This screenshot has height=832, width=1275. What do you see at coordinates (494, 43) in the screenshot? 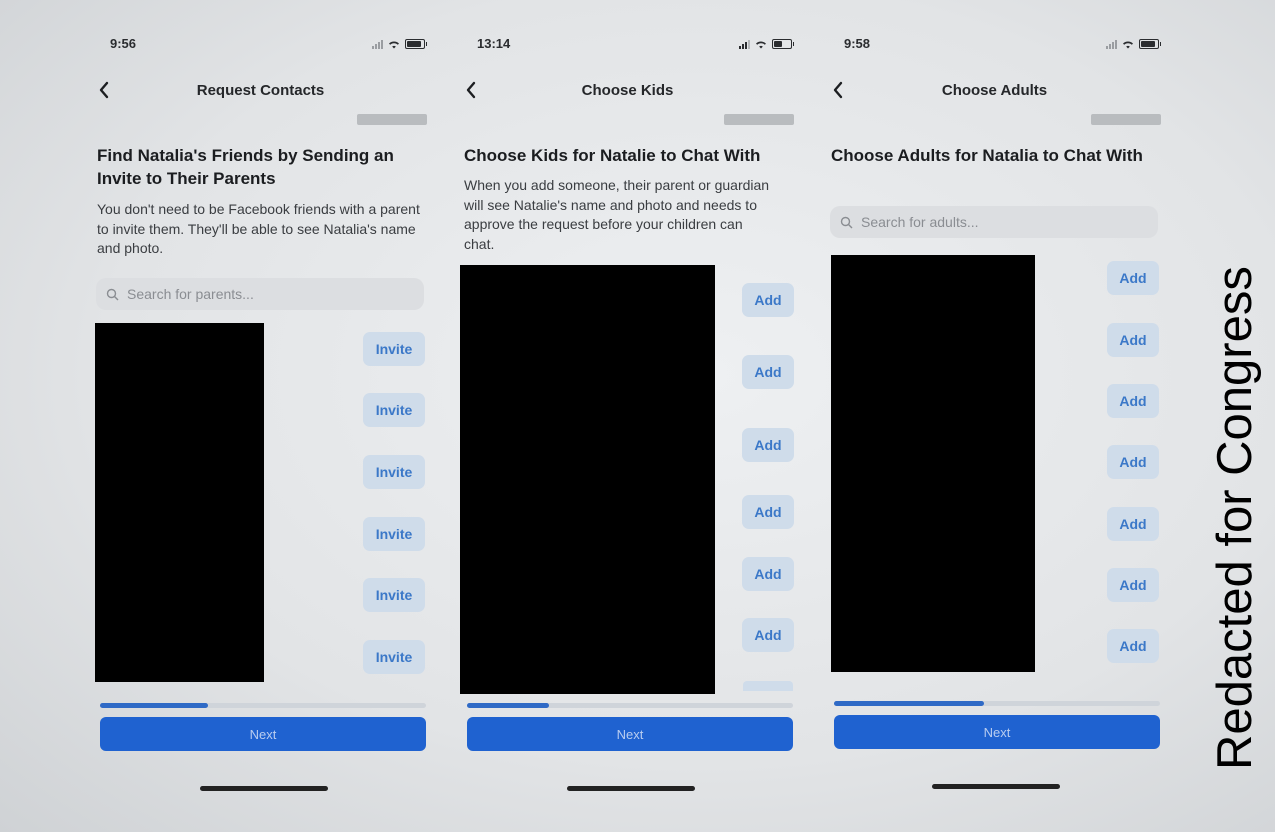
I see `status-time: 13:14` at bounding box center [494, 43].